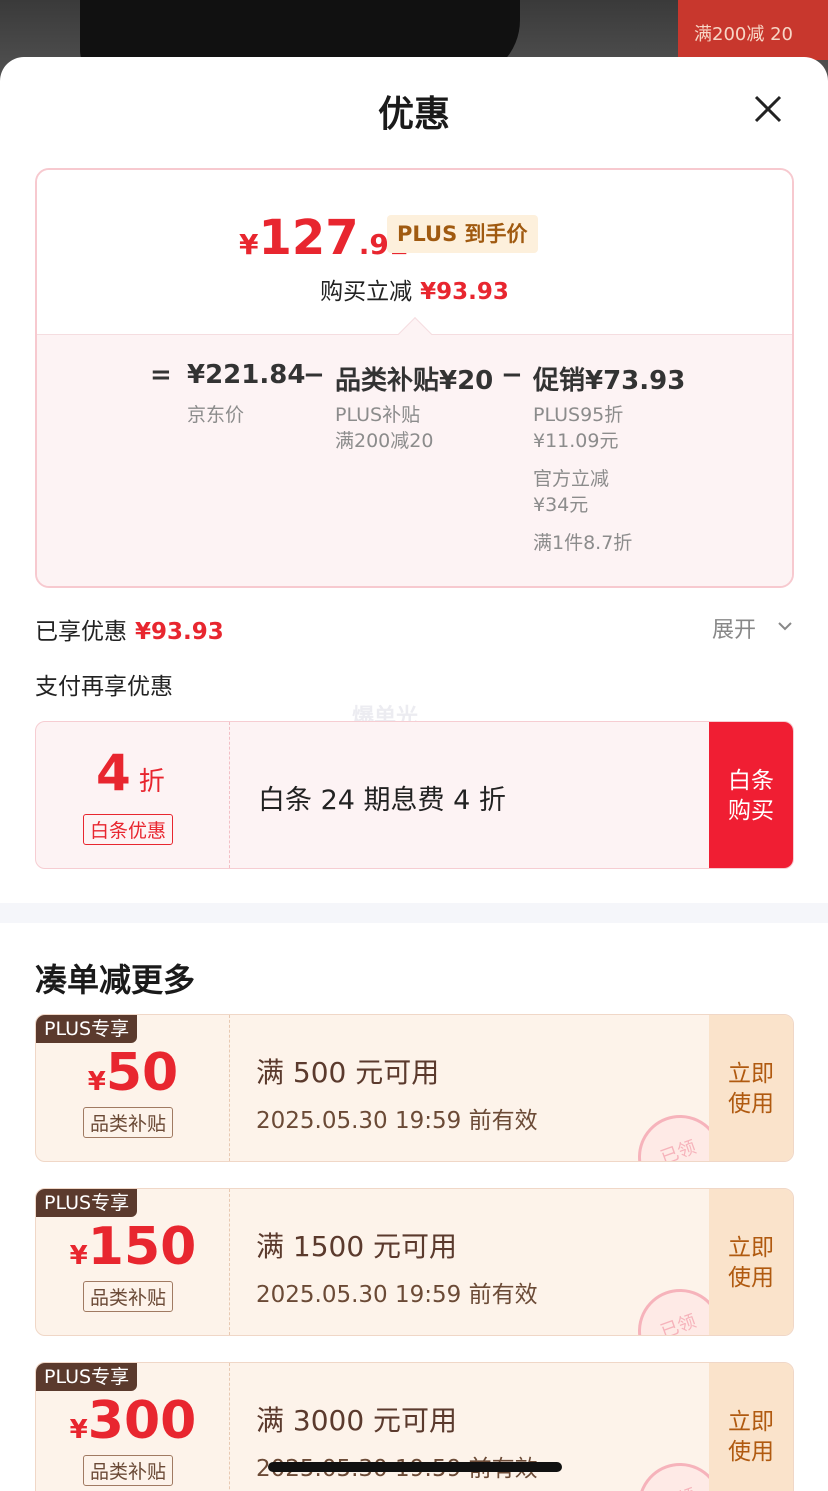  What do you see at coordinates (161, 375) in the screenshot?
I see `equals-sign: =` at bounding box center [161, 375].